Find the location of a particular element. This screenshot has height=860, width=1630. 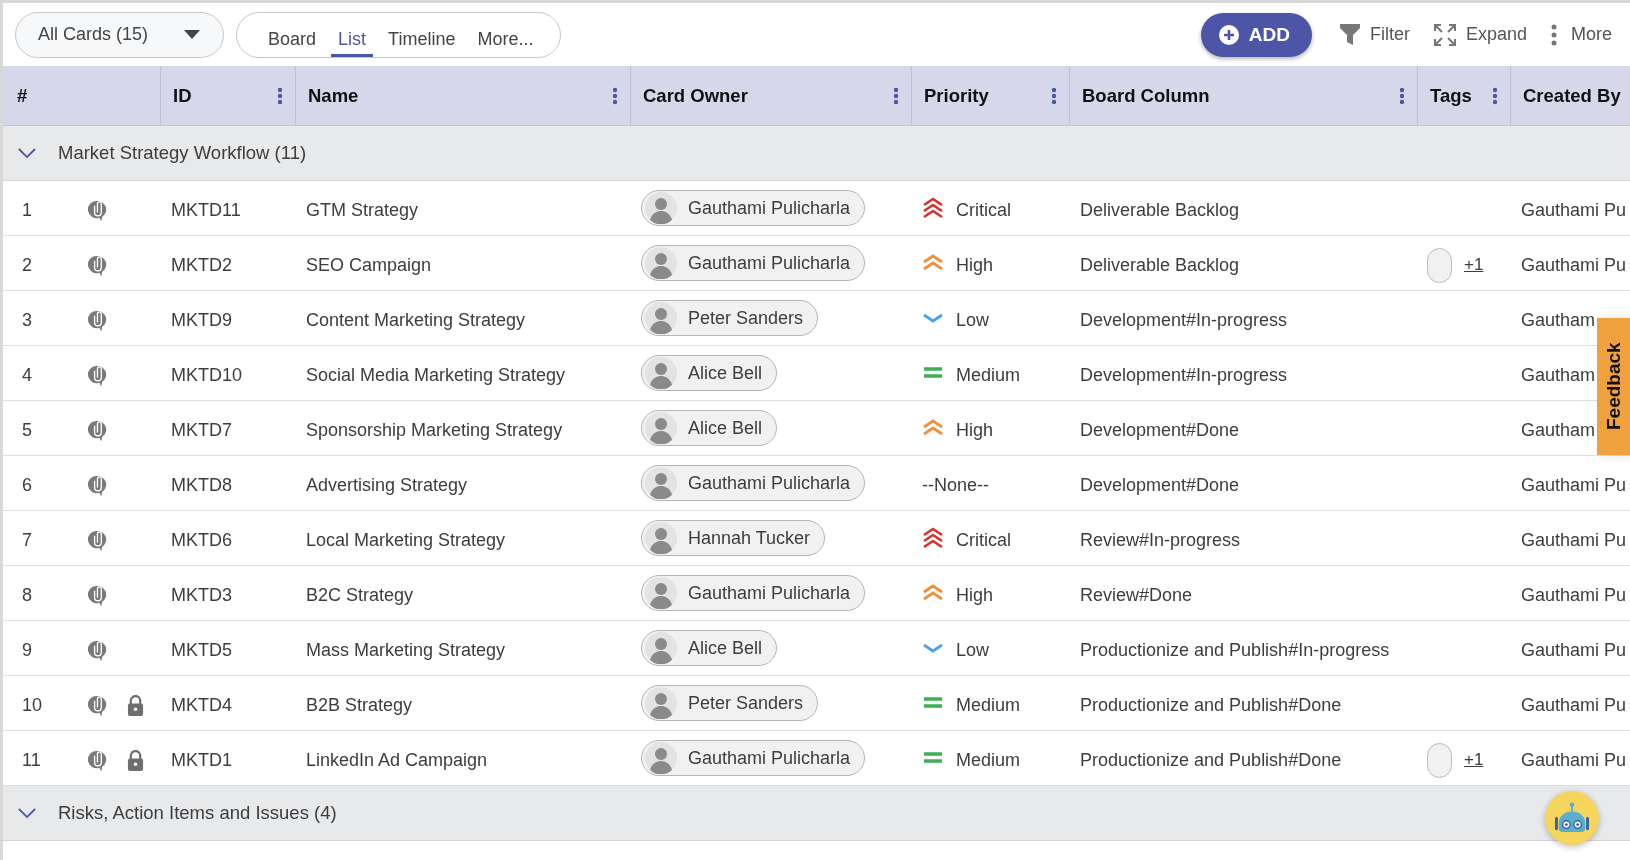

group-title: Risks, Action Items and Issues (4) is located at coordinates (197, 813).